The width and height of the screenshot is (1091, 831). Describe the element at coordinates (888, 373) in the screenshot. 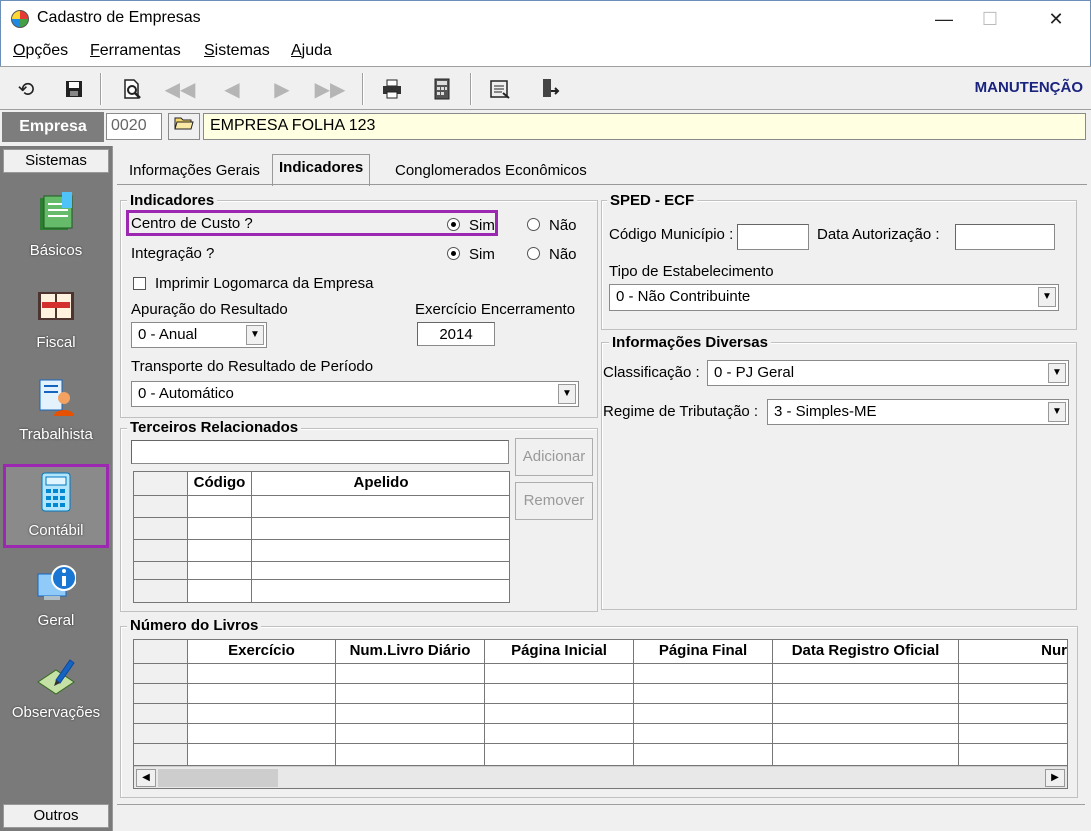

I see `classificacao-select: 0 - PJ Geral ▼` at that location.